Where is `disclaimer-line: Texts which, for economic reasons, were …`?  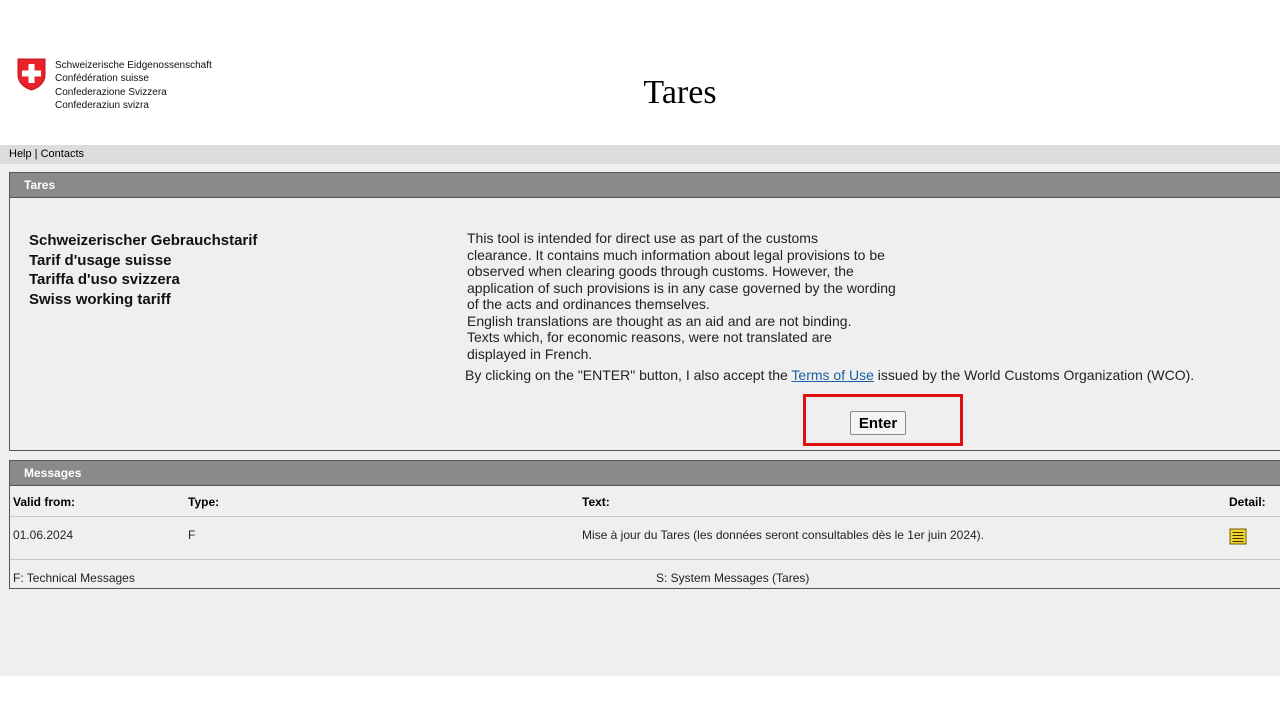
disclaimer-line: Texts which, for economic reasons, were … is located at coordinates (649, 337).